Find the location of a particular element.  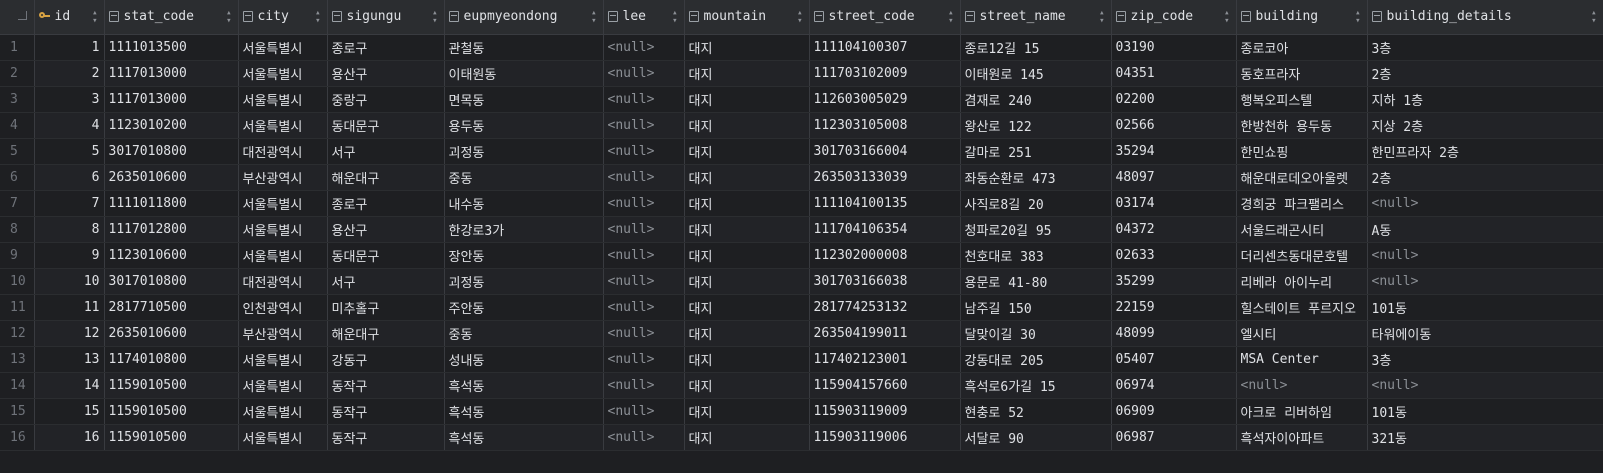

cell-sigungu: 서구 is located at coordinates (386, 281).